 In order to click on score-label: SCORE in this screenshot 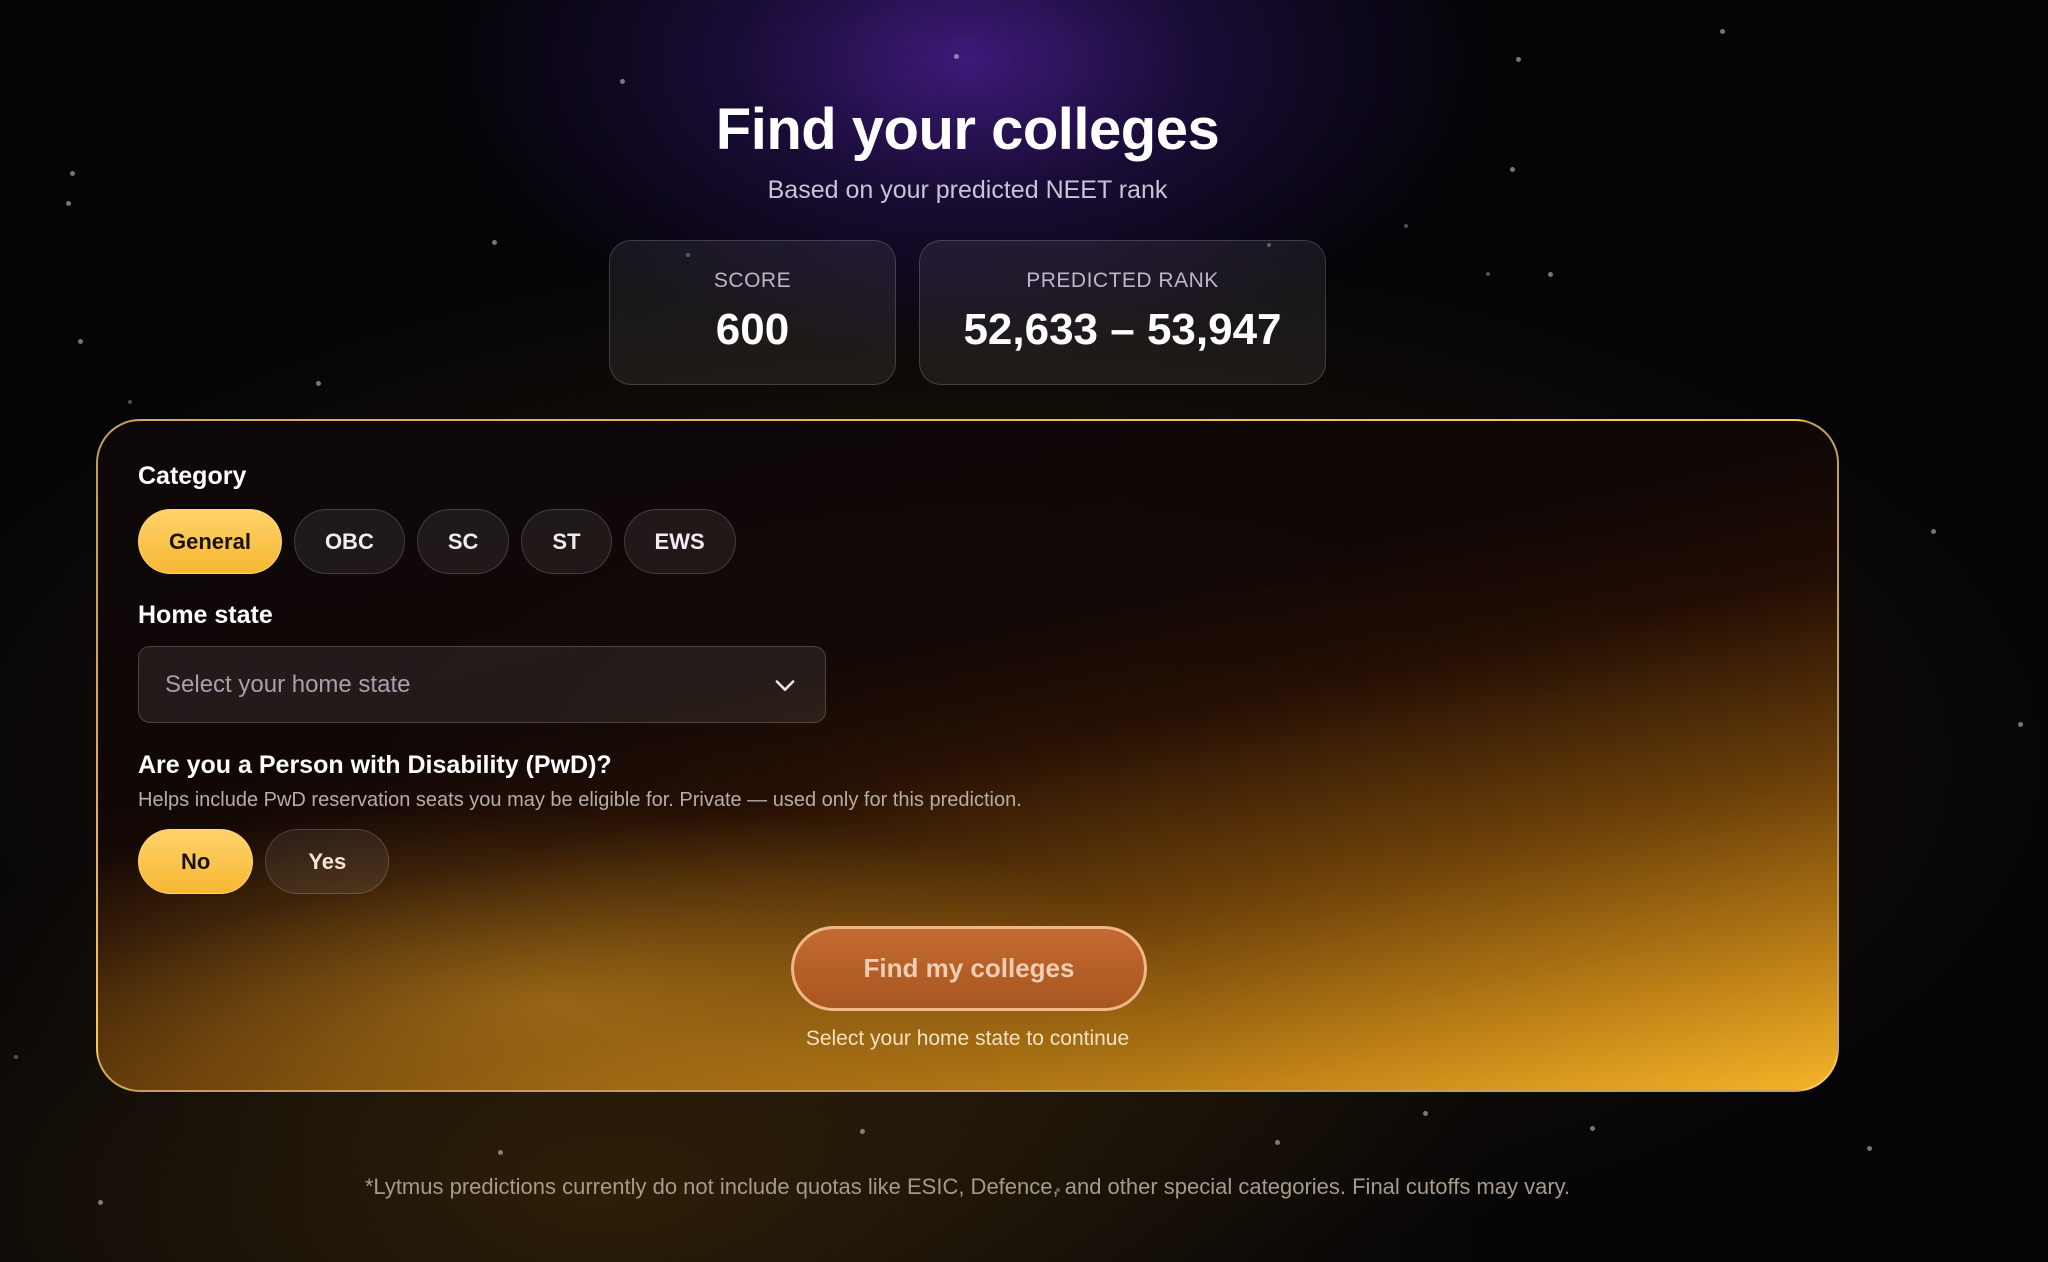, I will do `click(752, 280)`.